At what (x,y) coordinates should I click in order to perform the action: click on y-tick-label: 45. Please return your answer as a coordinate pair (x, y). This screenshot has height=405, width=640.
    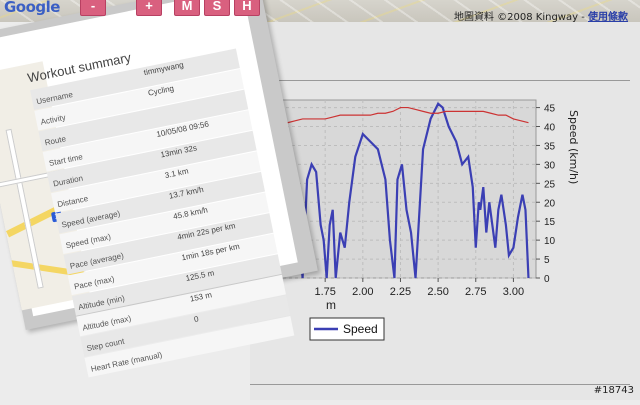
    Looking at the image, I should click on (550, 109).